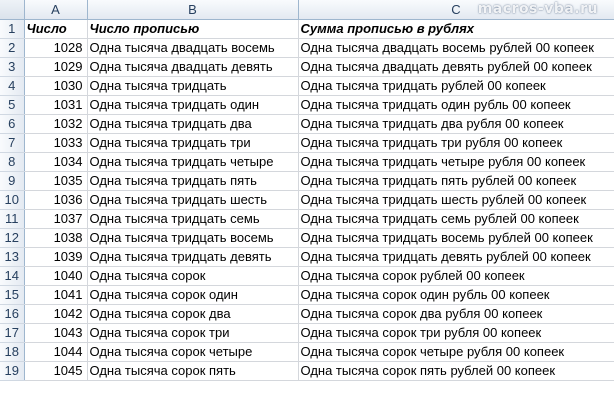 The image size is (614, 400). I want to click on row-header: 4, so click(12, 86).